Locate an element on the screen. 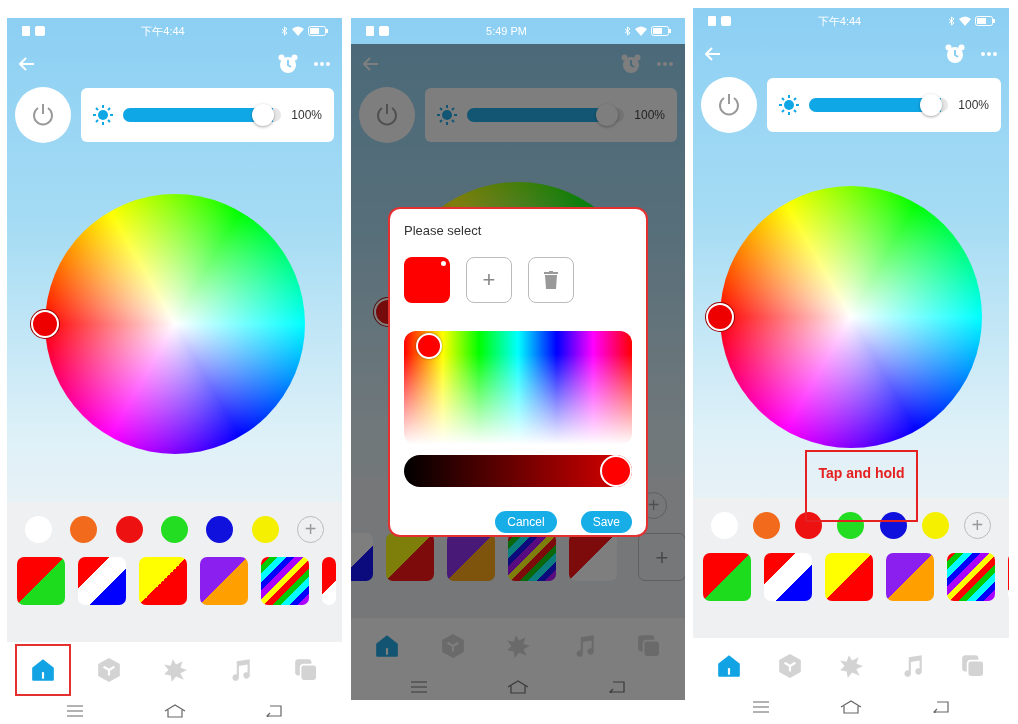 This screenshot has height=724, width=1018. tab-button is located at coordinates (43, 670).